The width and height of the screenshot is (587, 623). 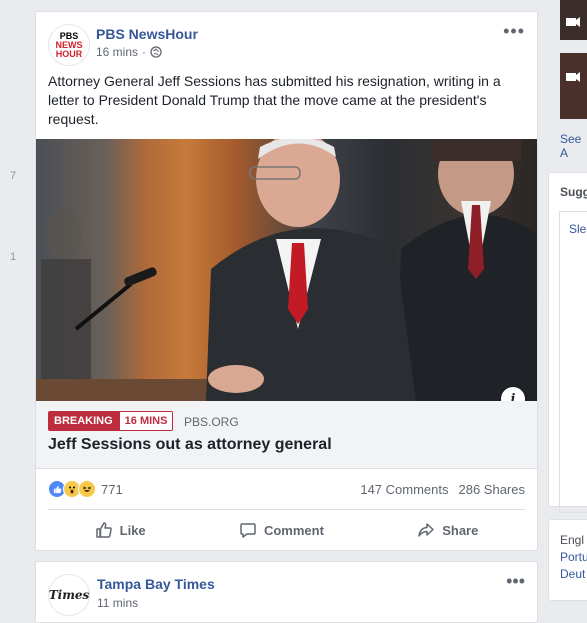 I want to click on language-card: Engl Portu Deut, so click(x=567, y=560).